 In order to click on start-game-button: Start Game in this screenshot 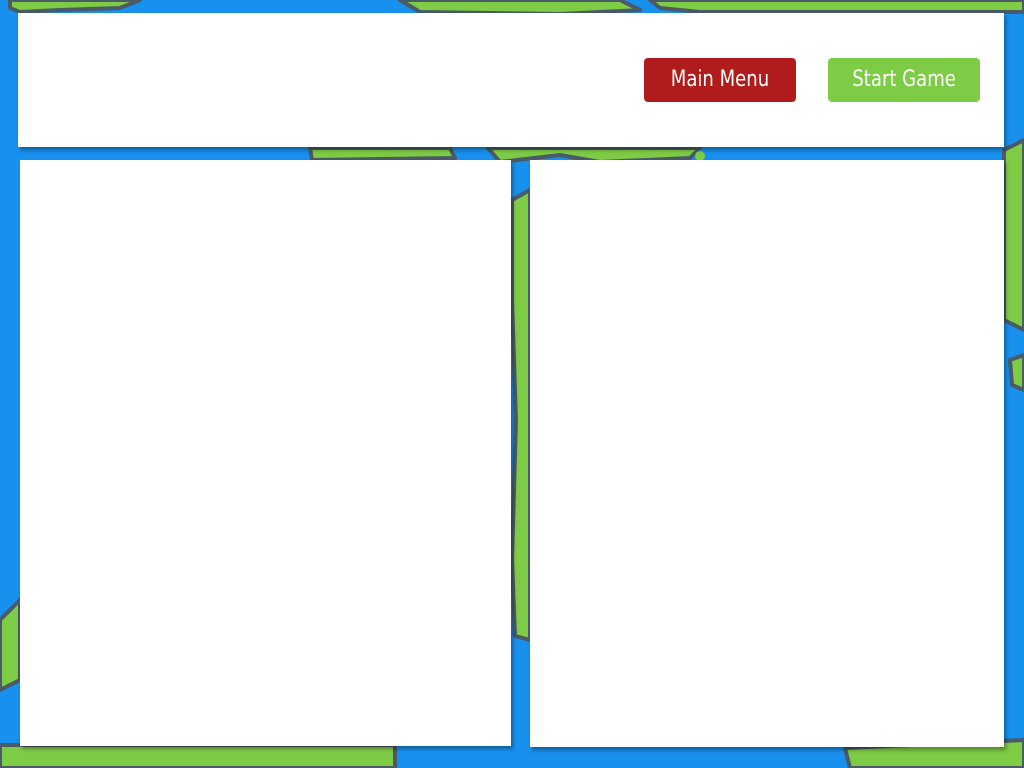, I will do `click(904, 80)`.